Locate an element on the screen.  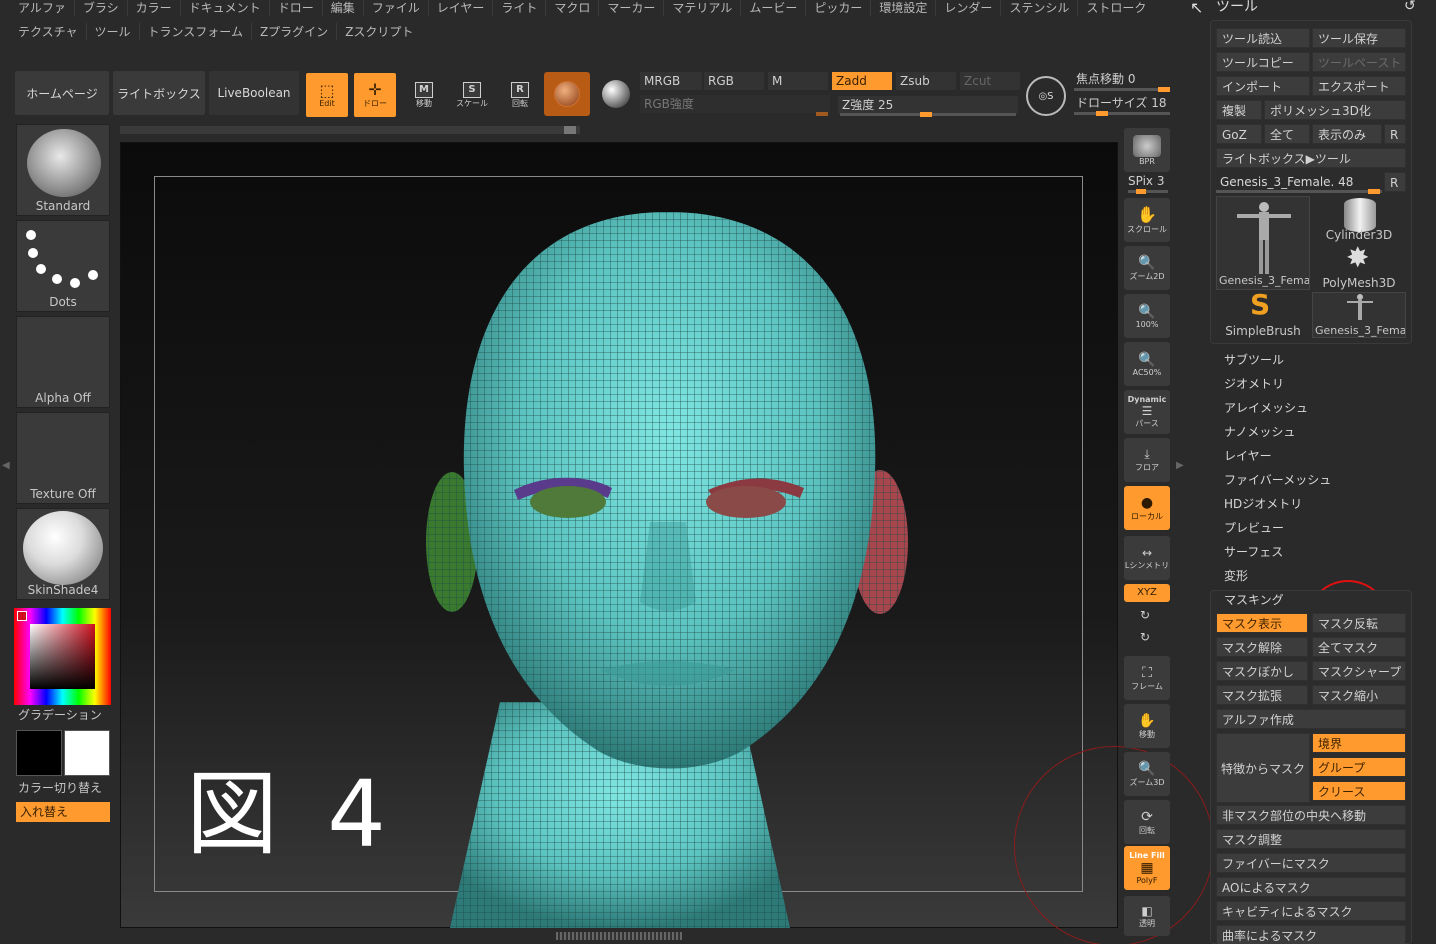
left-tray-arrow-icon: ◀ is located at coordinates (6, 465).